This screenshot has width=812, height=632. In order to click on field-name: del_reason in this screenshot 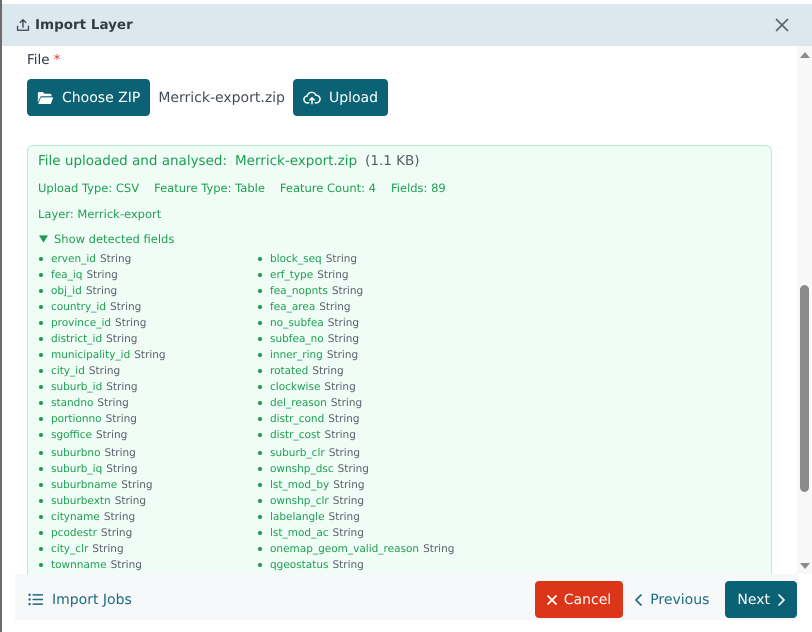, I will do `click(298, 403)`.